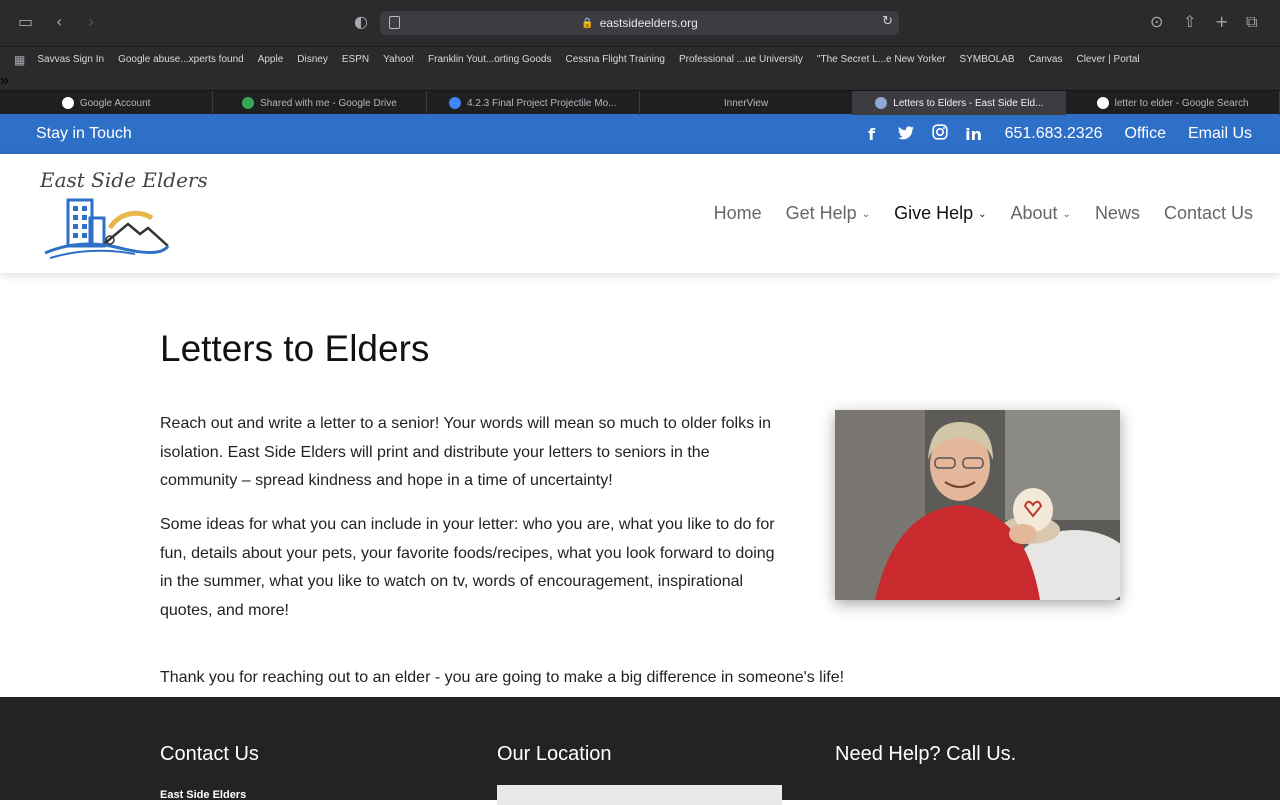  I want to click on twitter-icon, so click(906, 134).